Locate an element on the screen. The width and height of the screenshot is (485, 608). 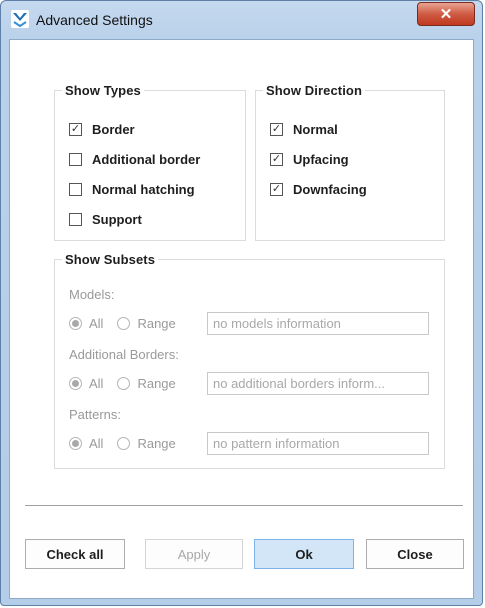
checkbox-label: Normal hatching is located at coordinates (143, 189).